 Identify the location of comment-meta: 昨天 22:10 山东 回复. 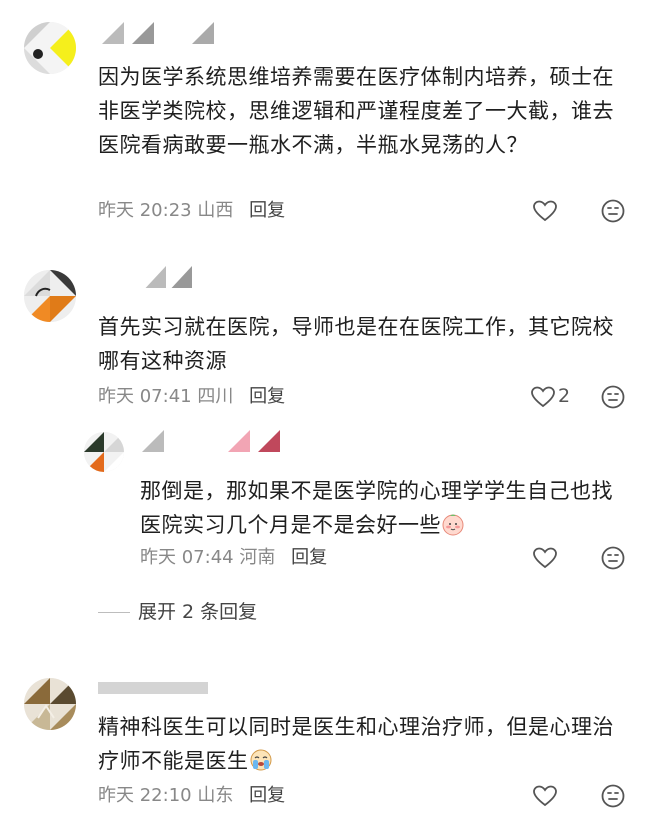
(191, 796).